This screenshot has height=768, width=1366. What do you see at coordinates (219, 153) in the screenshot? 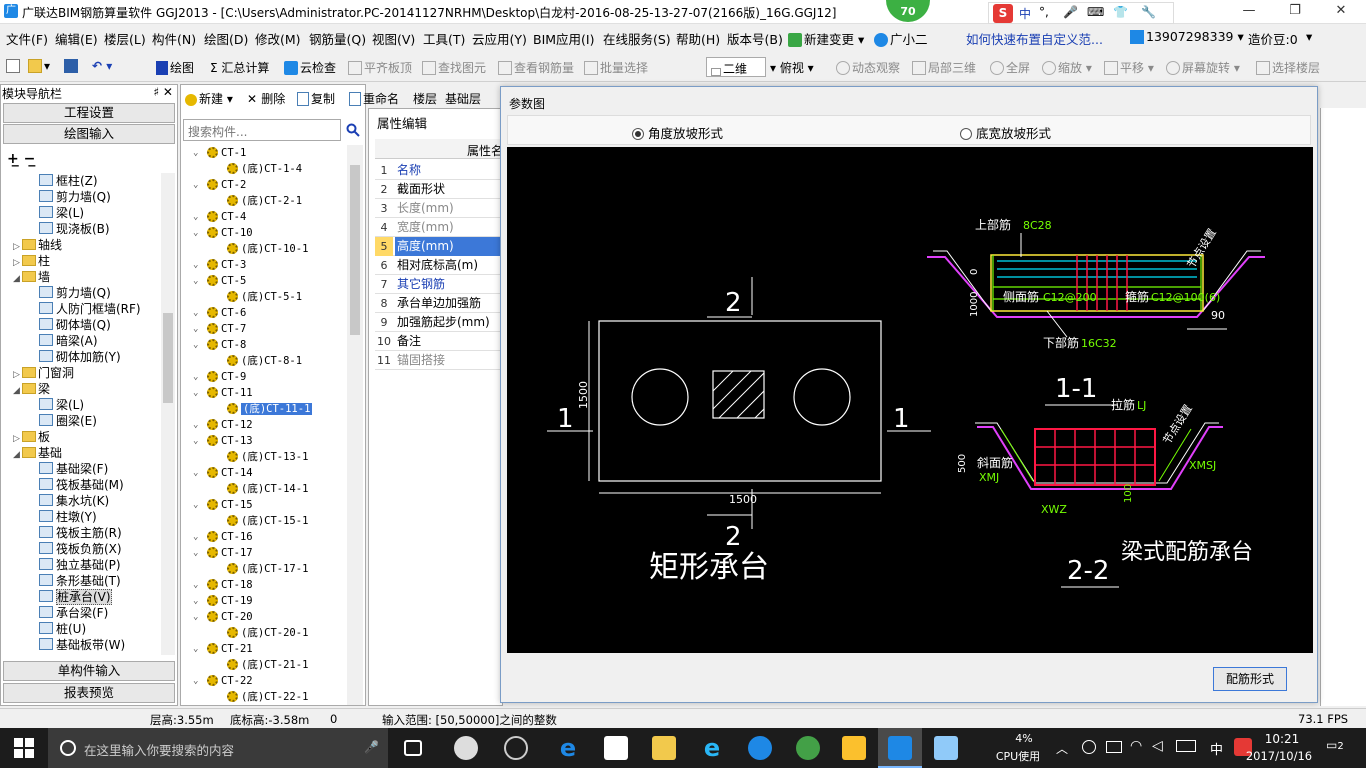
I see `component-tree-item: ⌄ CT-1` at bounding box center [219, 153].